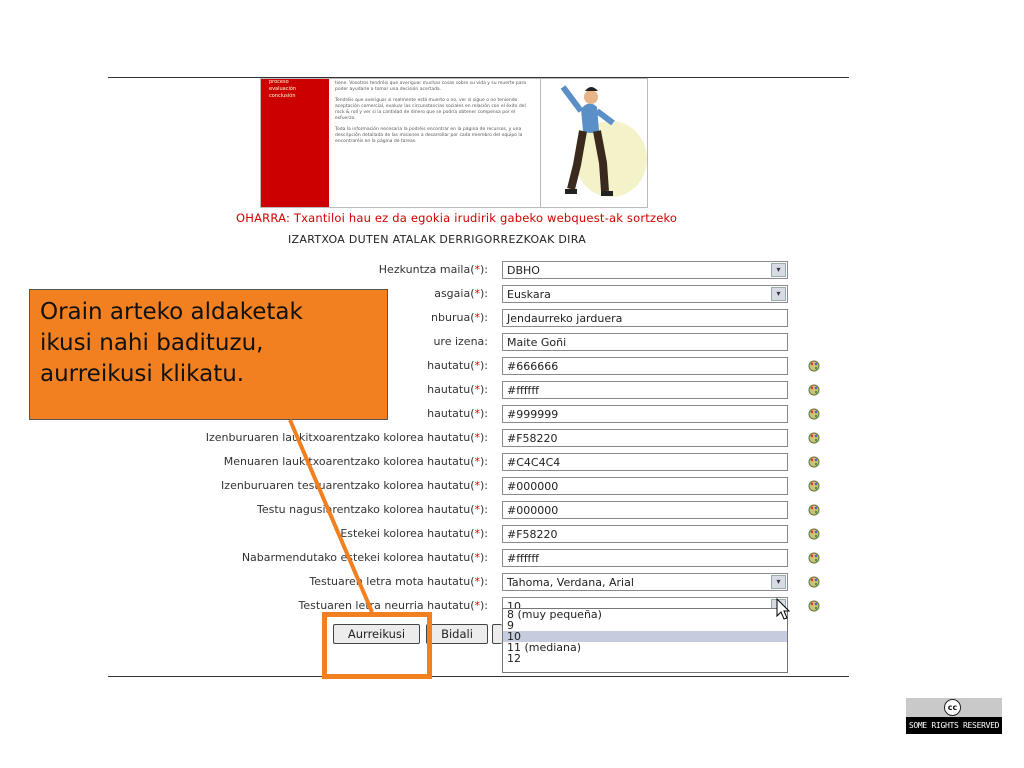 Image resolution: width=1024 pixels, height=768 pixels. What do you see at coordinates (952, 707) in the screenshot?
I see `cc-logo-icon: cc` at bounding box center [952, 707].